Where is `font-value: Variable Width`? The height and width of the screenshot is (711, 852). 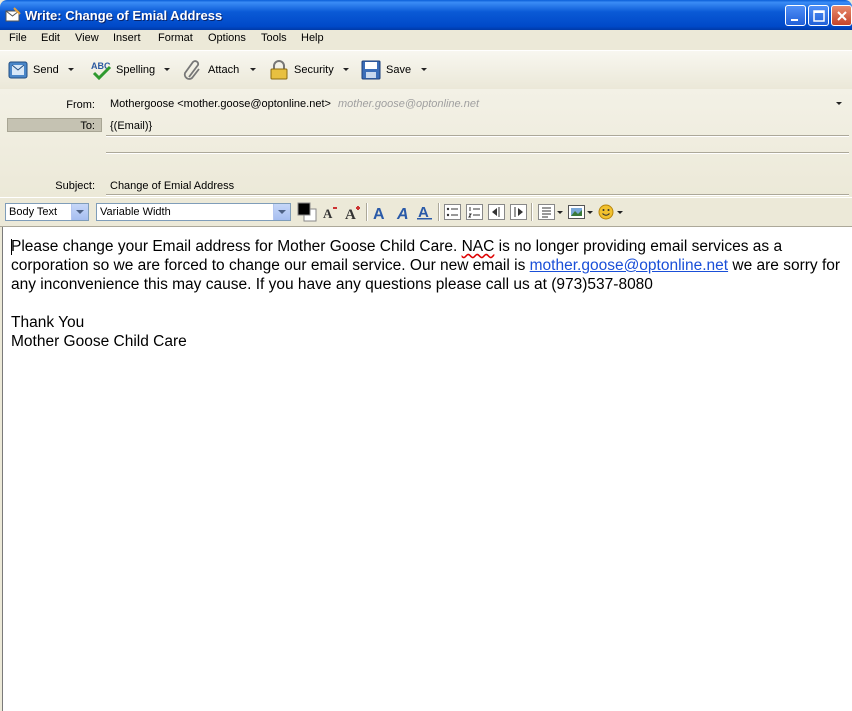 font-value: Variable Width is located at coordinates (135, 212).